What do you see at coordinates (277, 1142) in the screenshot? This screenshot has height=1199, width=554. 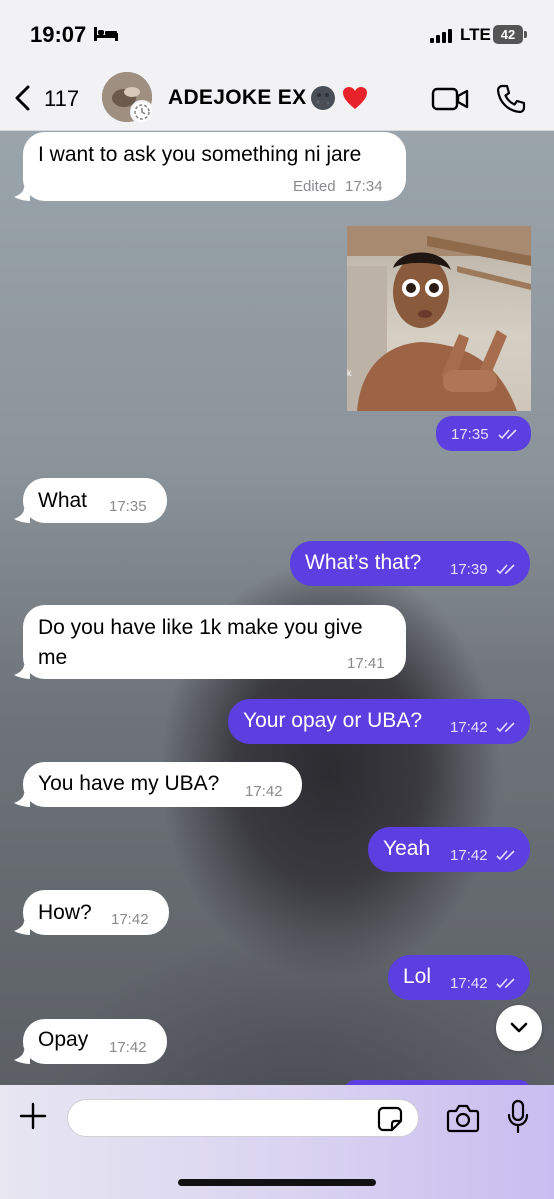 I see `message-composer` at bounding box center [277, 1142].